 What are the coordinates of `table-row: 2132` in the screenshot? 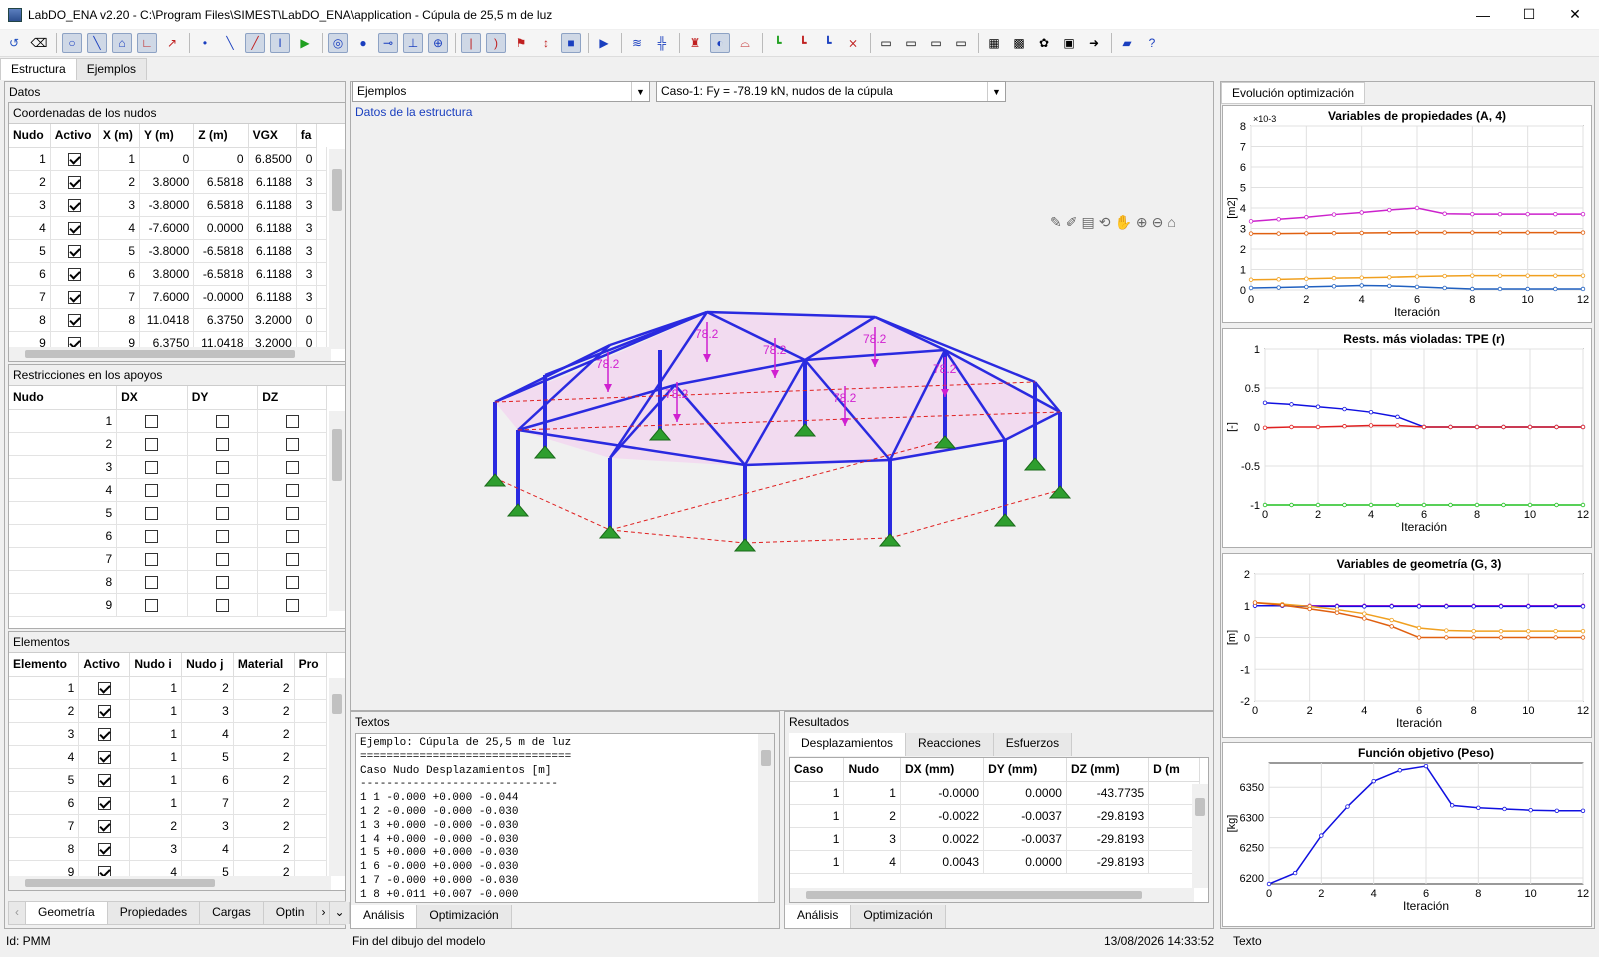 It's located at (168, 711).